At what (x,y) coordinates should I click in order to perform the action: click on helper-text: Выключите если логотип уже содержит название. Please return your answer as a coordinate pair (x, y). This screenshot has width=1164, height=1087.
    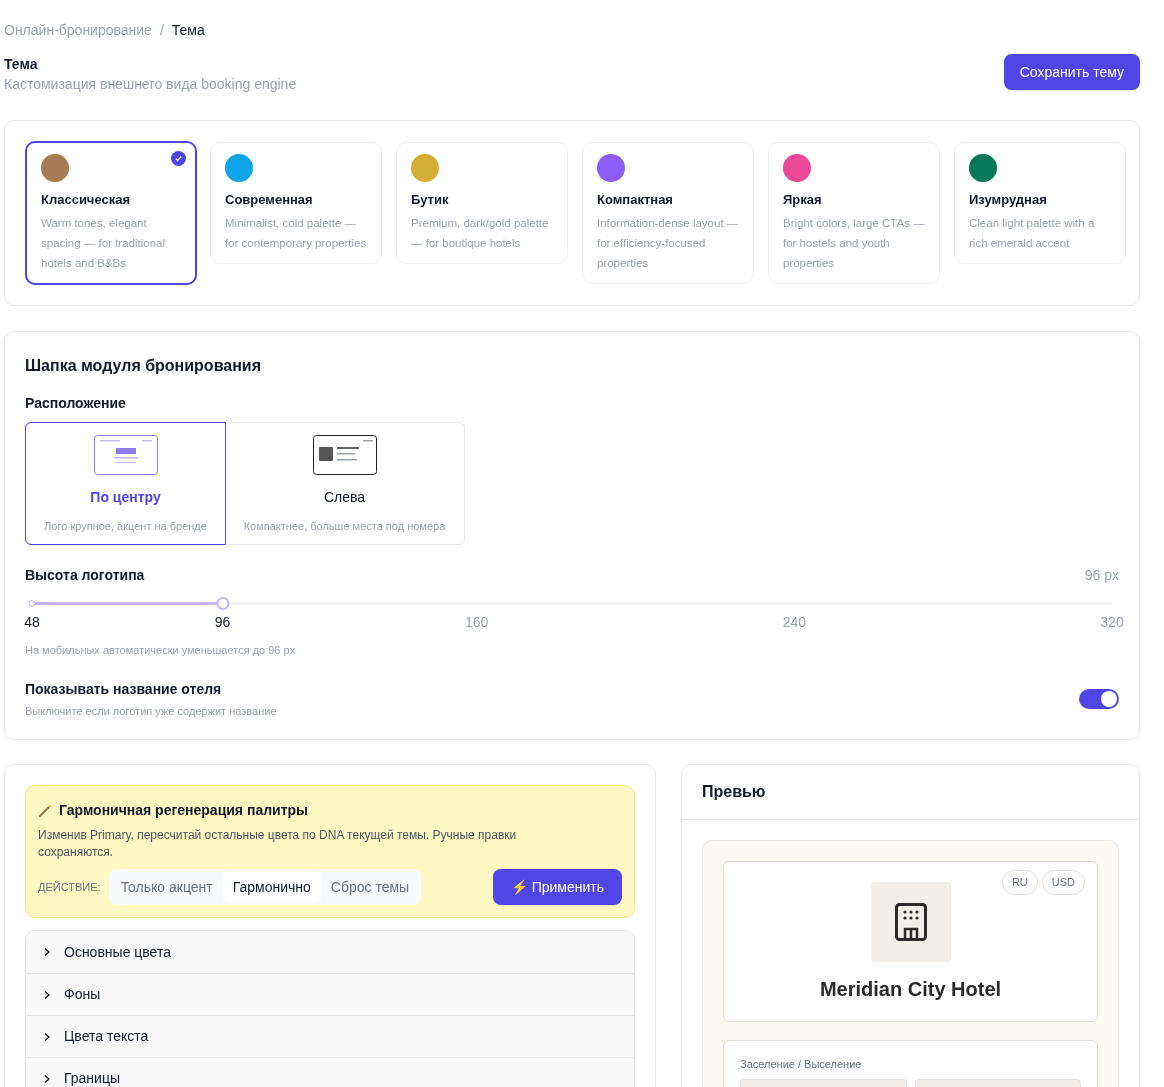
    Looking at the image, I should click on (151, 711).